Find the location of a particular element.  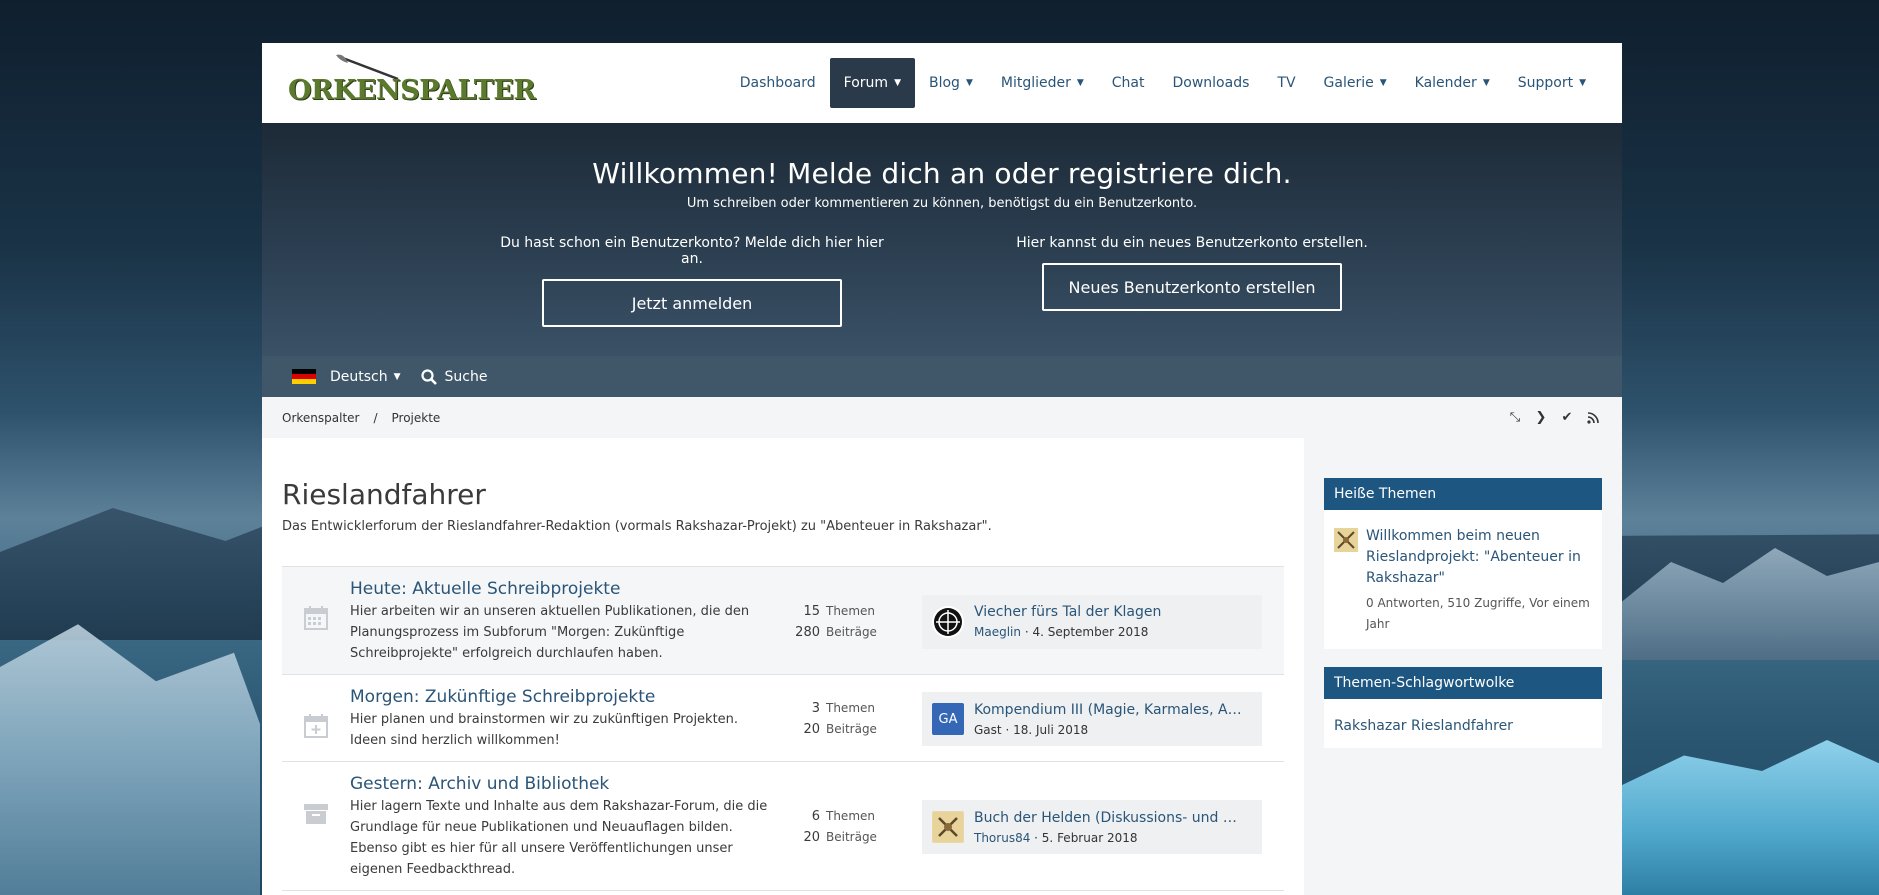

last-post-meta: Maeglin · 4. September 2018 is located at coordinates (1109, 632).